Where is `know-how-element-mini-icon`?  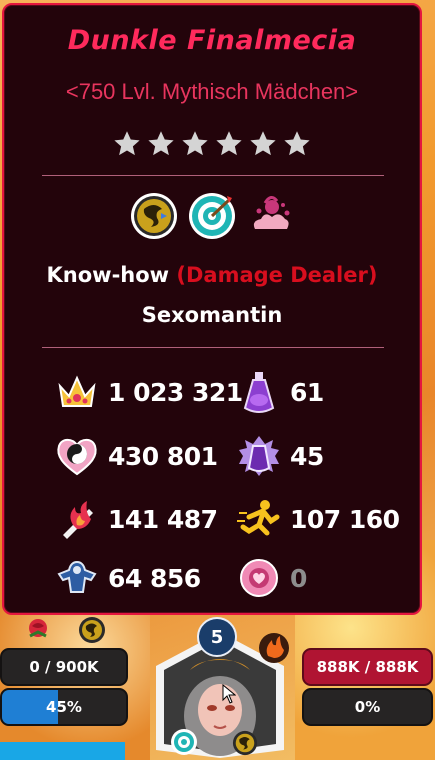
know-how-element-mini-icon is located at coordinates (245, 743).